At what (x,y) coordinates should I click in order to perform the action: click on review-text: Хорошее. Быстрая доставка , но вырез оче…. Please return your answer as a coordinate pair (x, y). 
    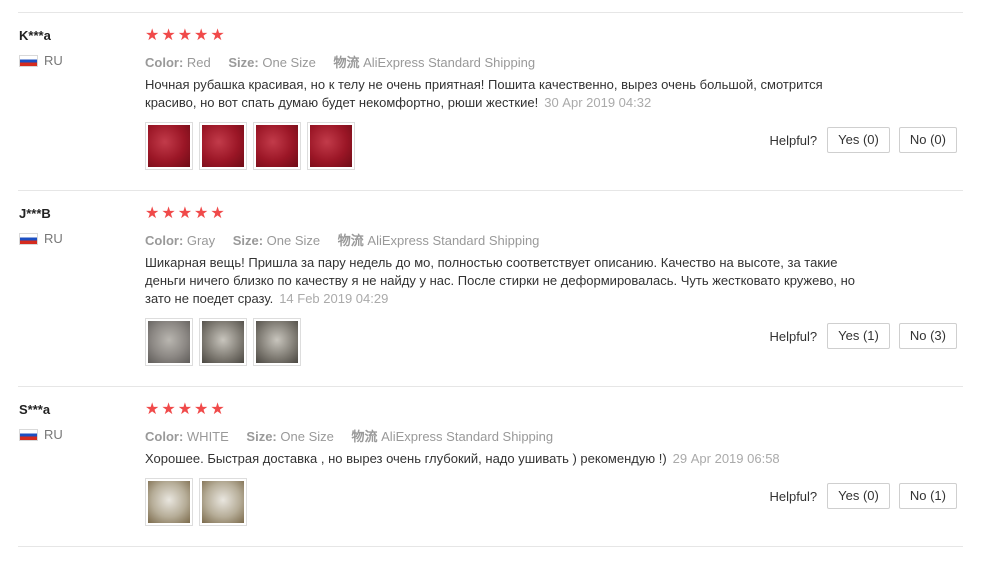
    Looking at the image, I should click on (505, 459).